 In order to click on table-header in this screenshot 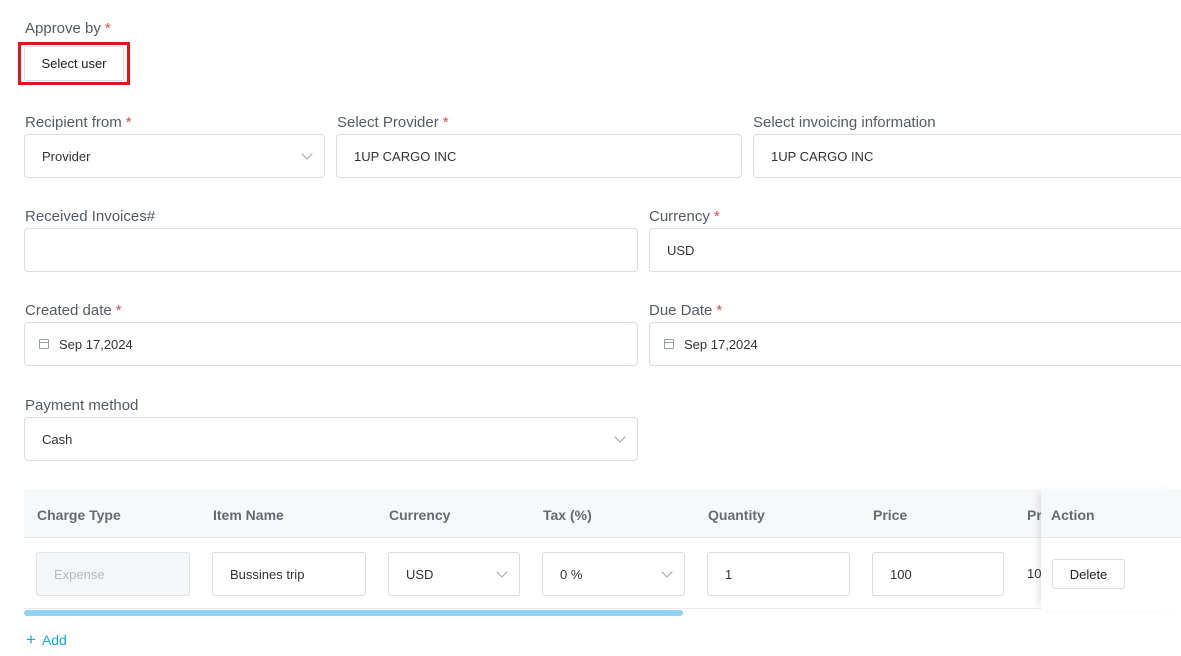, I will do `click(602, 513)`.